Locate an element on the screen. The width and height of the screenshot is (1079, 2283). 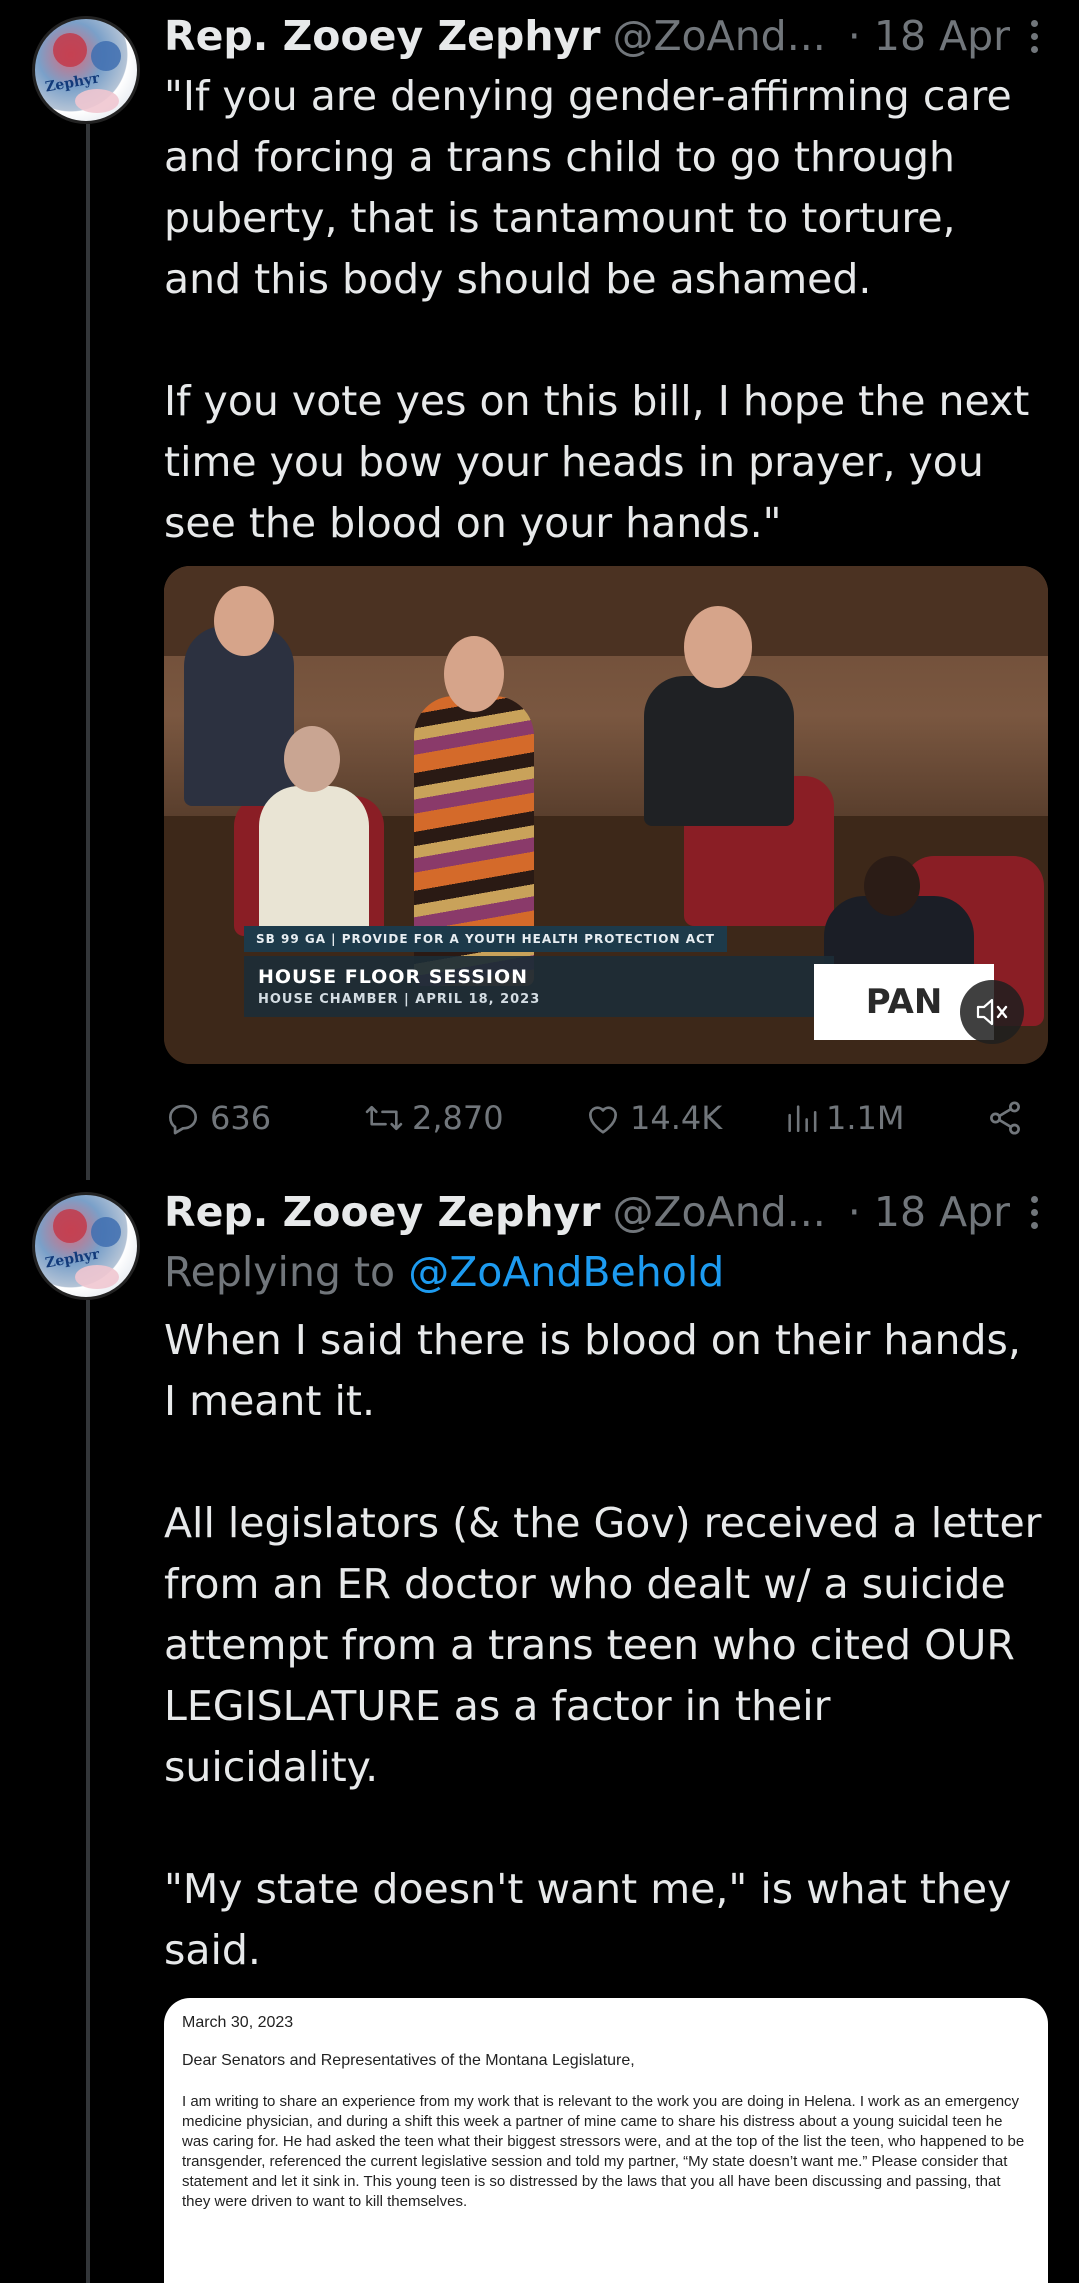
like-button: 14.4K is located at coordinates (684, 1118).